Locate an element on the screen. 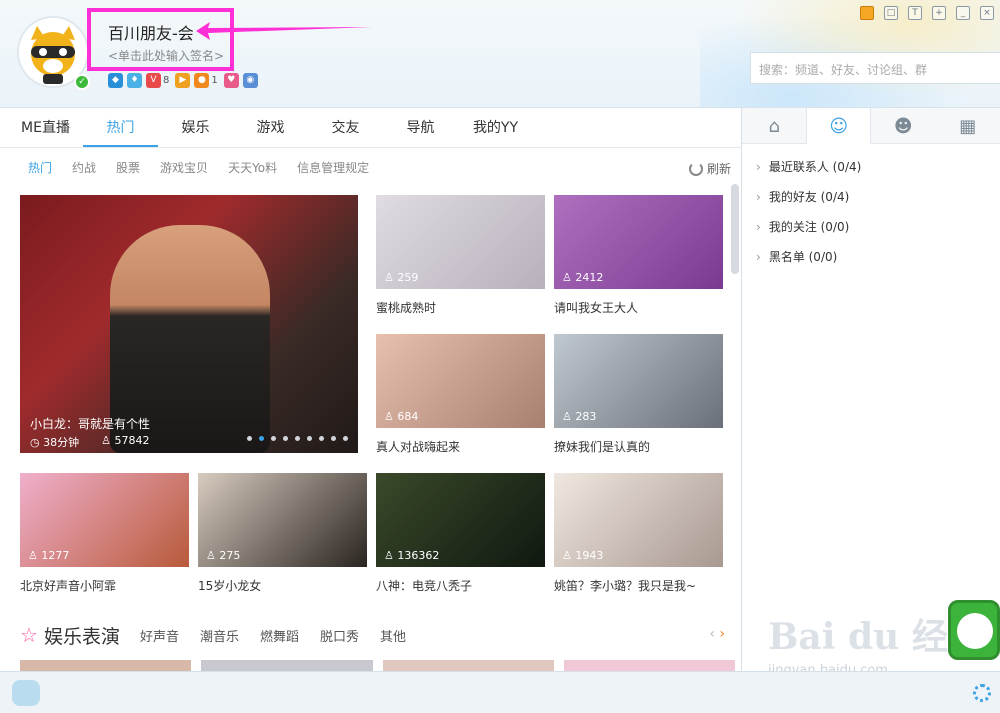  group-icon: ☻ is located at coordinates (903, 126).